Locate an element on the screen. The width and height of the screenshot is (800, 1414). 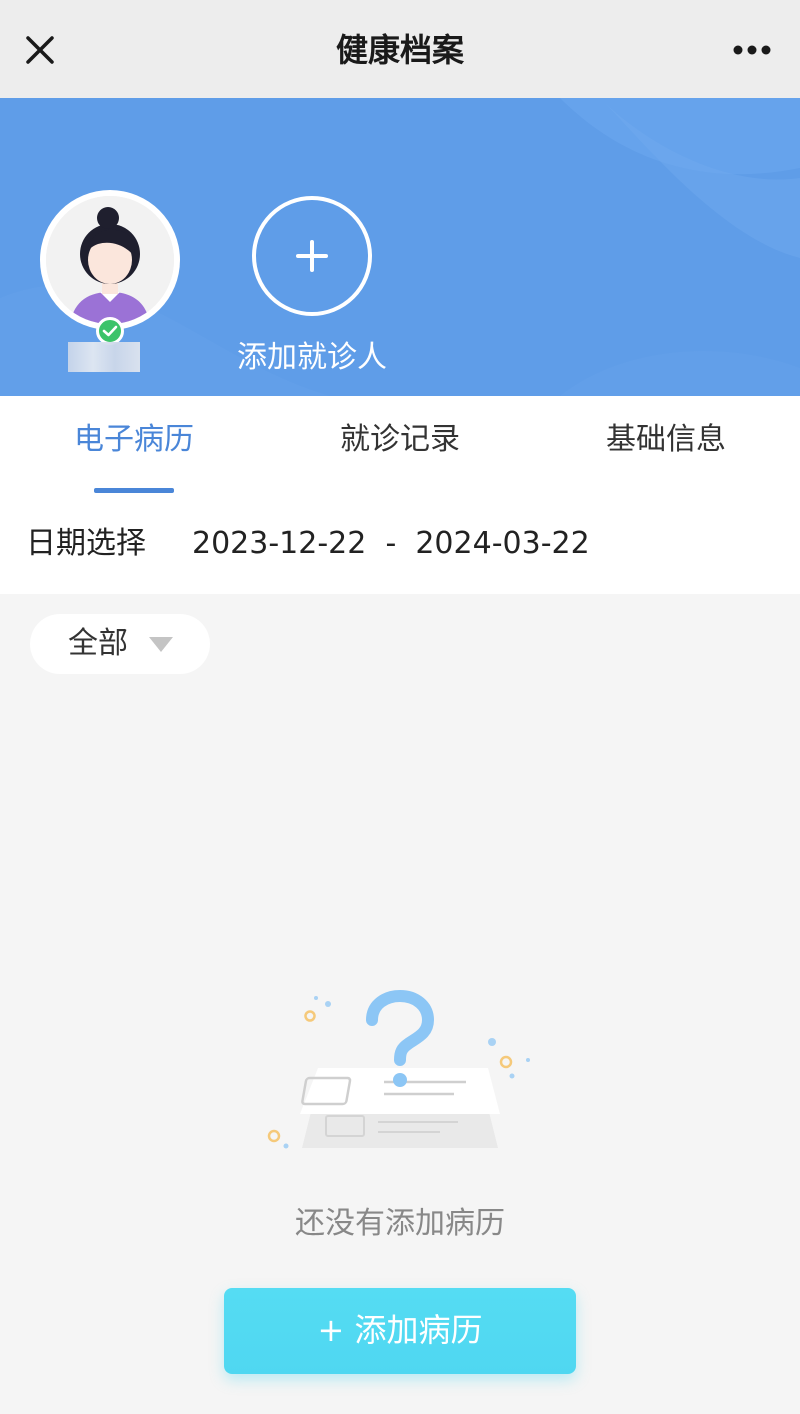
date-range-picker: 2023-12-22 - 2024-03-22 is located at coordinates (391, 544).